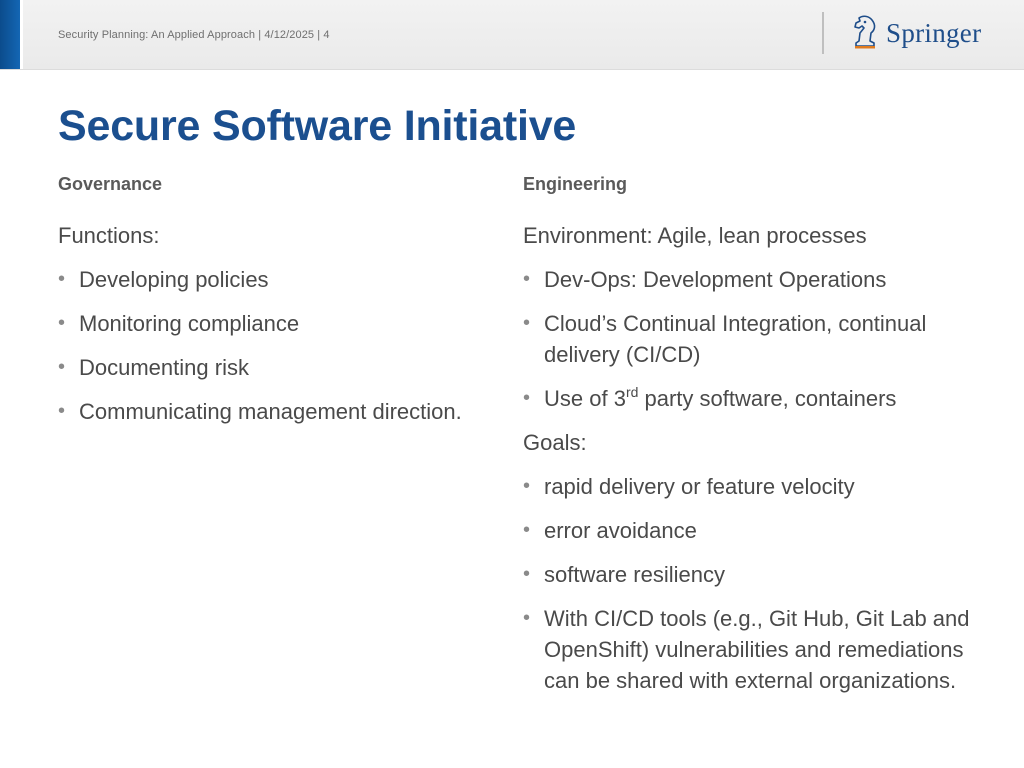  Describe the element at coordinates (767, 398) in the screenshot. I see `third-party-suffix: party software, containers` at that location.